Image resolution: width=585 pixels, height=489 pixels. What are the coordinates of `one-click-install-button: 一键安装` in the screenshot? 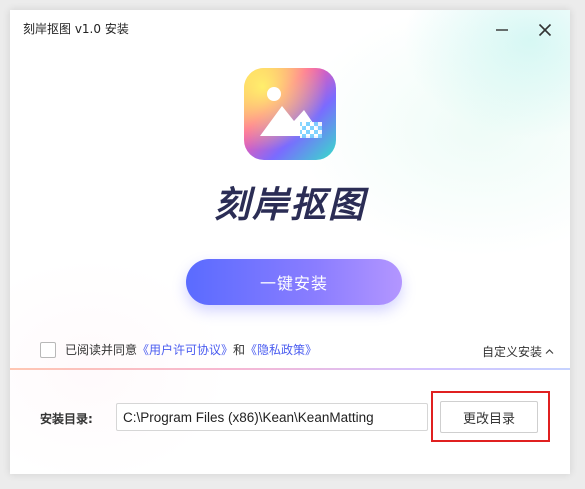 It's located at (294, 282).